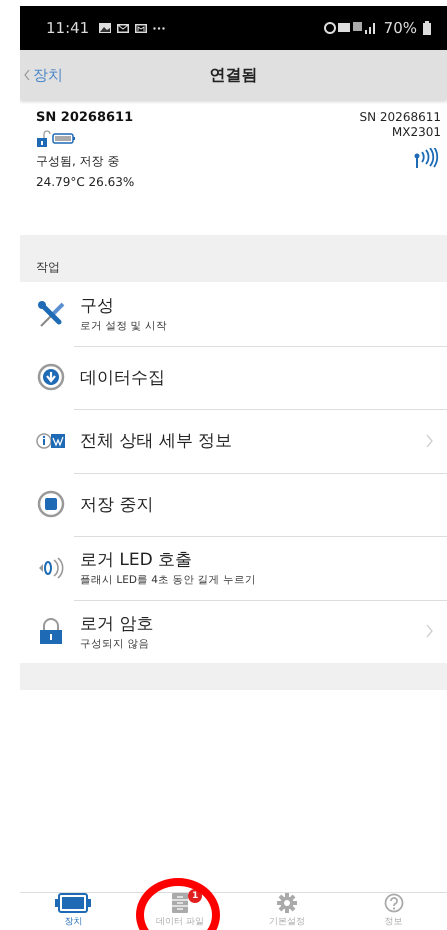 This screenshot has height=930, width=447. What do you see at coordinates (394, 903) in the screenshot?
I see `help-icon` at bounding box center [394, 903].